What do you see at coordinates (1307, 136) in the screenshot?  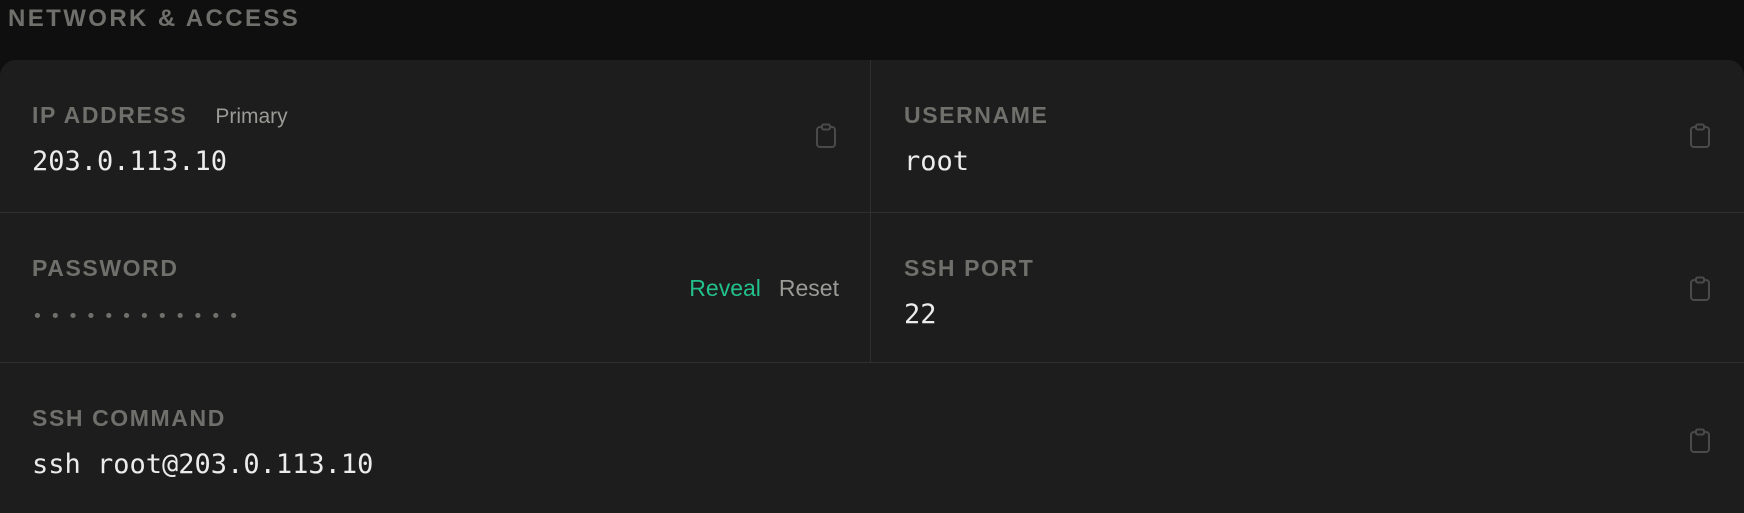 I see `username-field: USERNAME root` at bounding box center [1307, 136].